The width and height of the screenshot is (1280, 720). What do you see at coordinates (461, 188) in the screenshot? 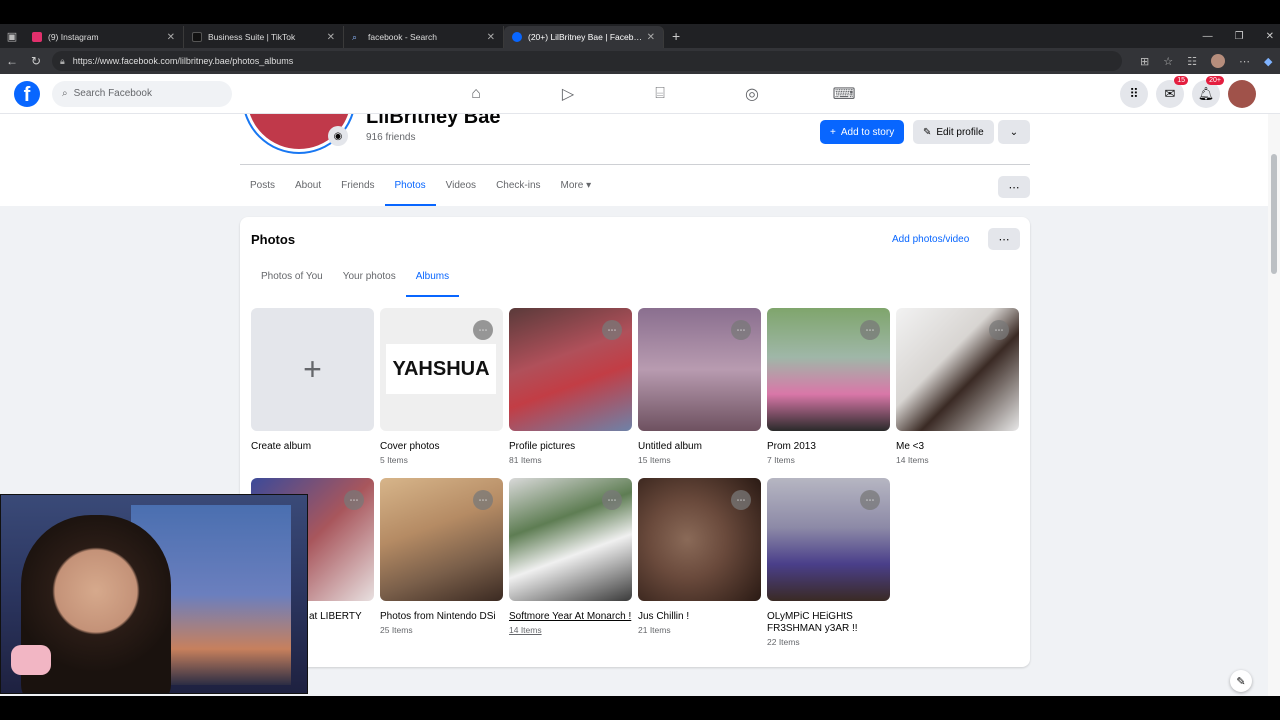
I see `tab-videos: Videos` at bounding box center [461, 188].